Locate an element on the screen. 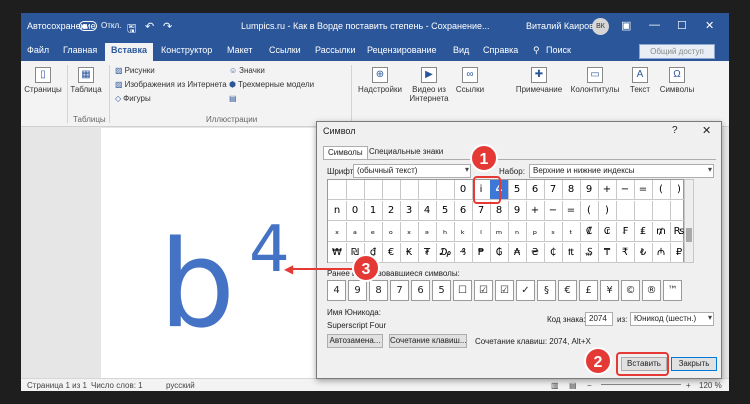  zoom-in-icon: + is located at coordinates (688, 385).